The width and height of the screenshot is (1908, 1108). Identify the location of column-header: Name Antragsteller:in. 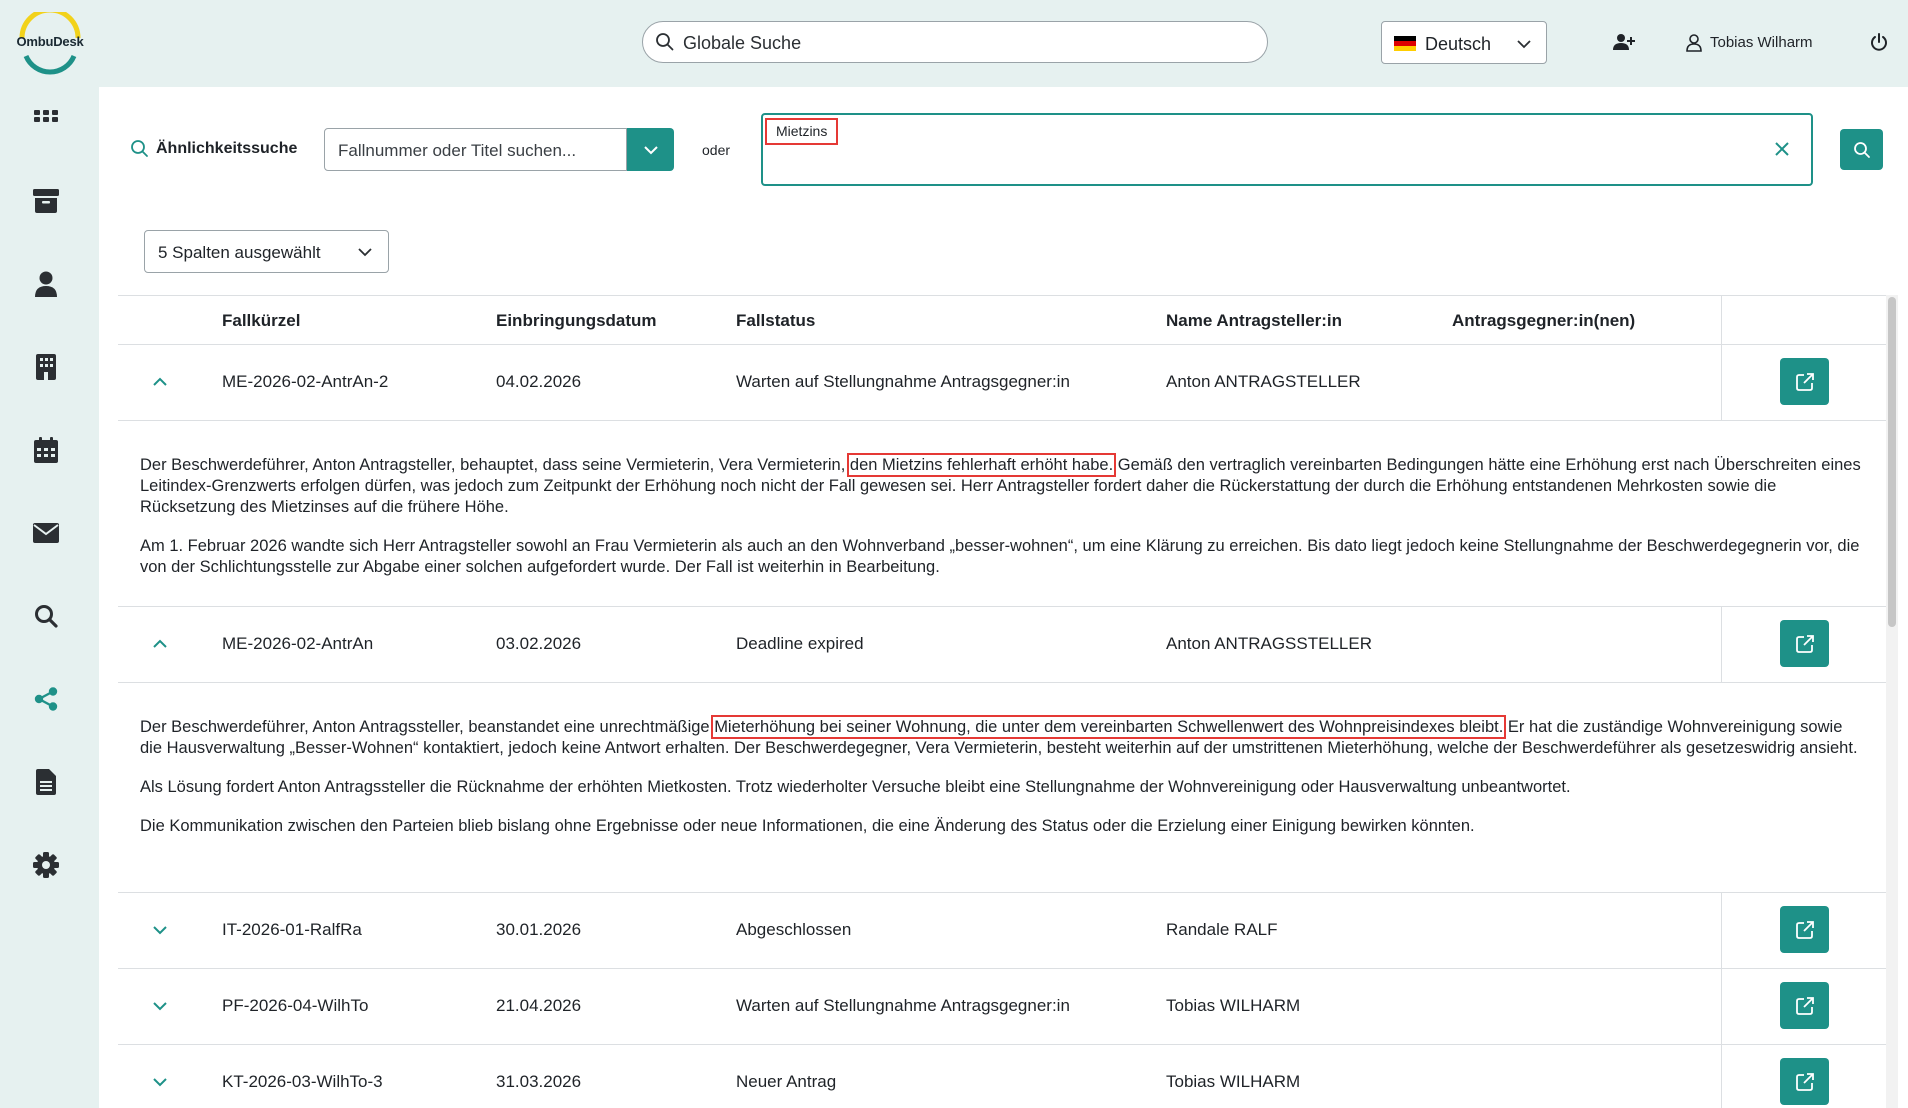
(1254, 321).